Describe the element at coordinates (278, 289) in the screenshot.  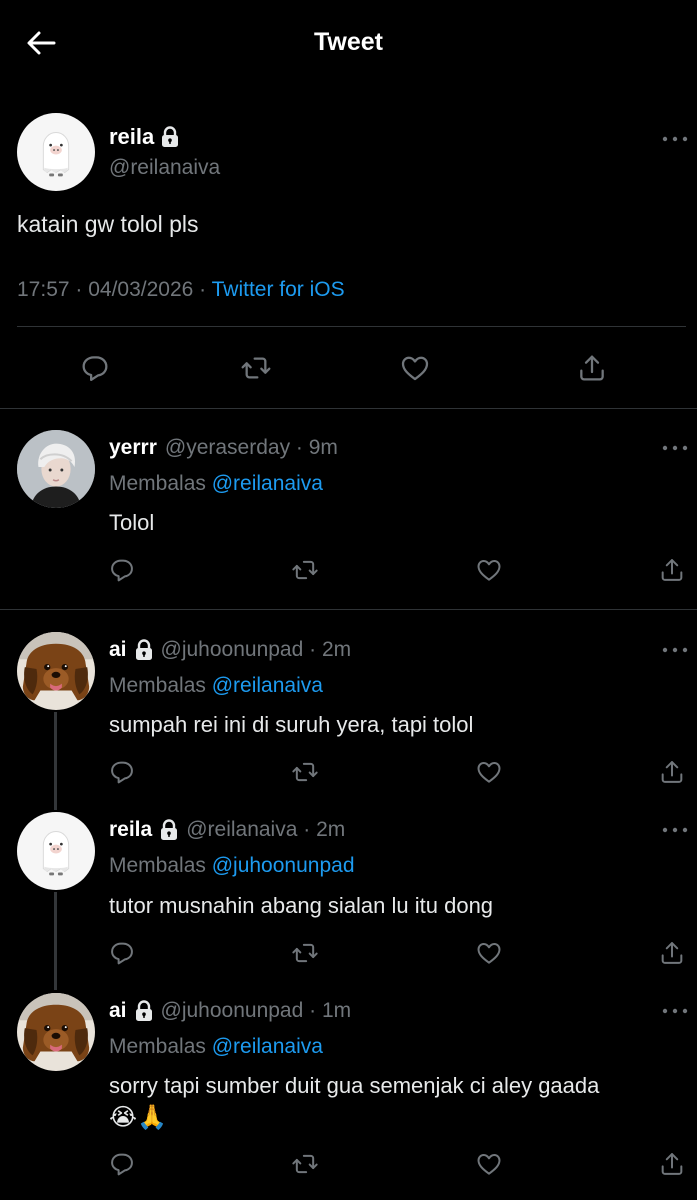
I see `tweet-source-link: Twitter for iOS` at that location.